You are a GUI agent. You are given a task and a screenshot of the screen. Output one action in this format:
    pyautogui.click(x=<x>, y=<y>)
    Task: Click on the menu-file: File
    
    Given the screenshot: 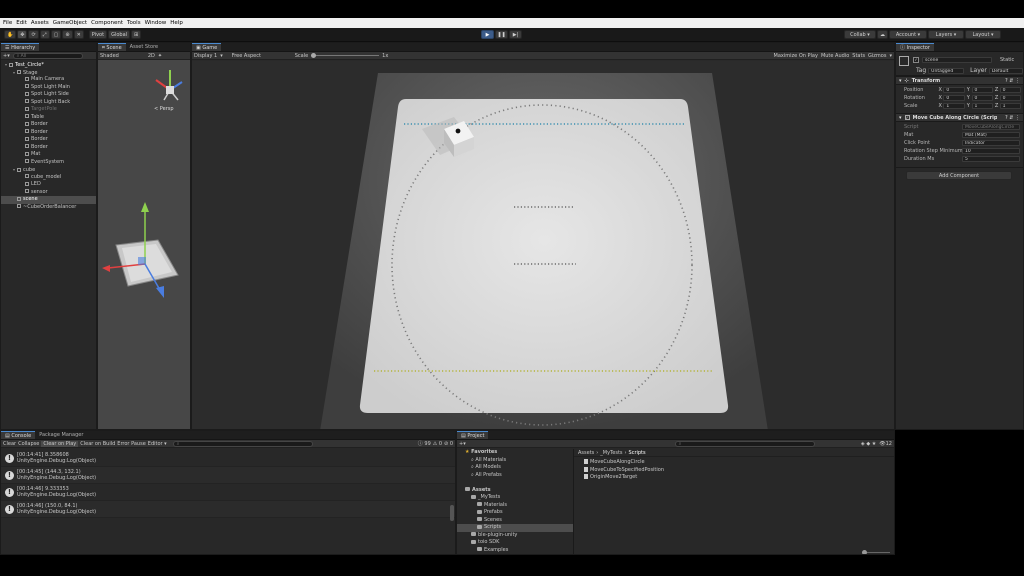 What is the action you would take?
    pyautogui.click(x=7, y=23)
    